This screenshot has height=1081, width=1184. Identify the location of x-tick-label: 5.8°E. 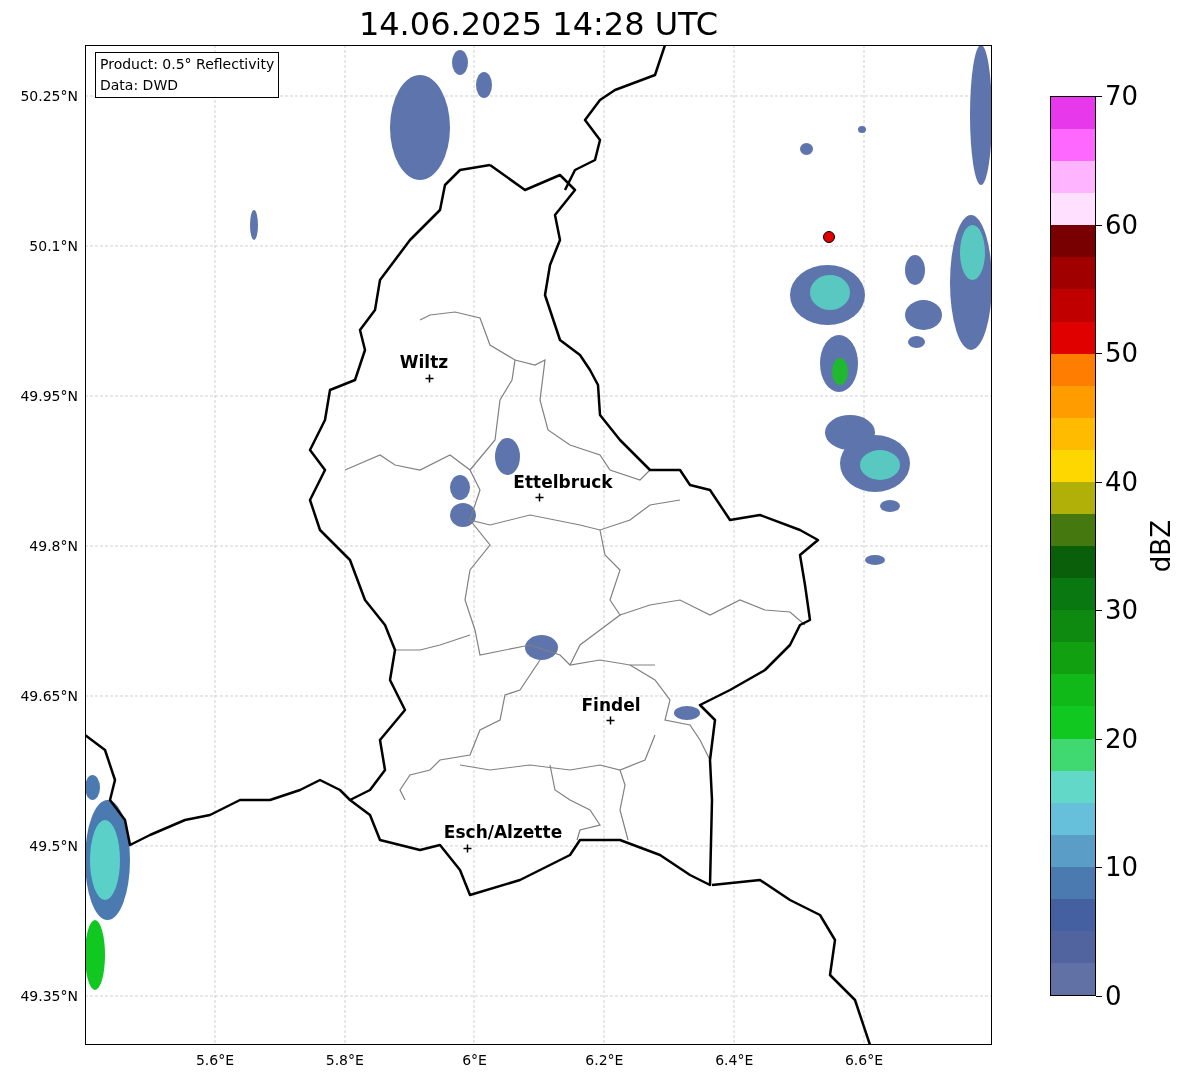
(344, 1060).